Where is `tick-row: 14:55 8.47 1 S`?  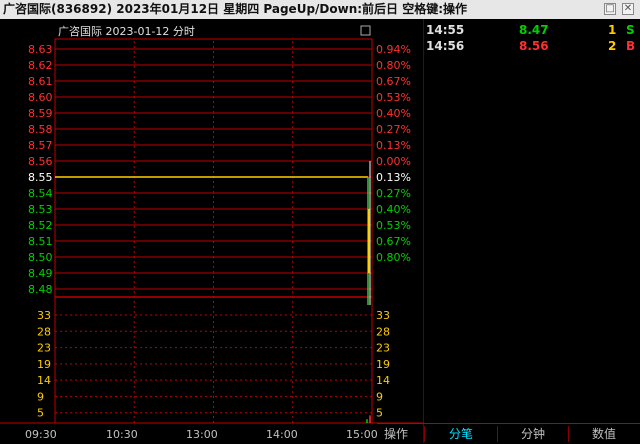 tick-row: 14:55 8.47 1 S is located at coordinates (532, 30).